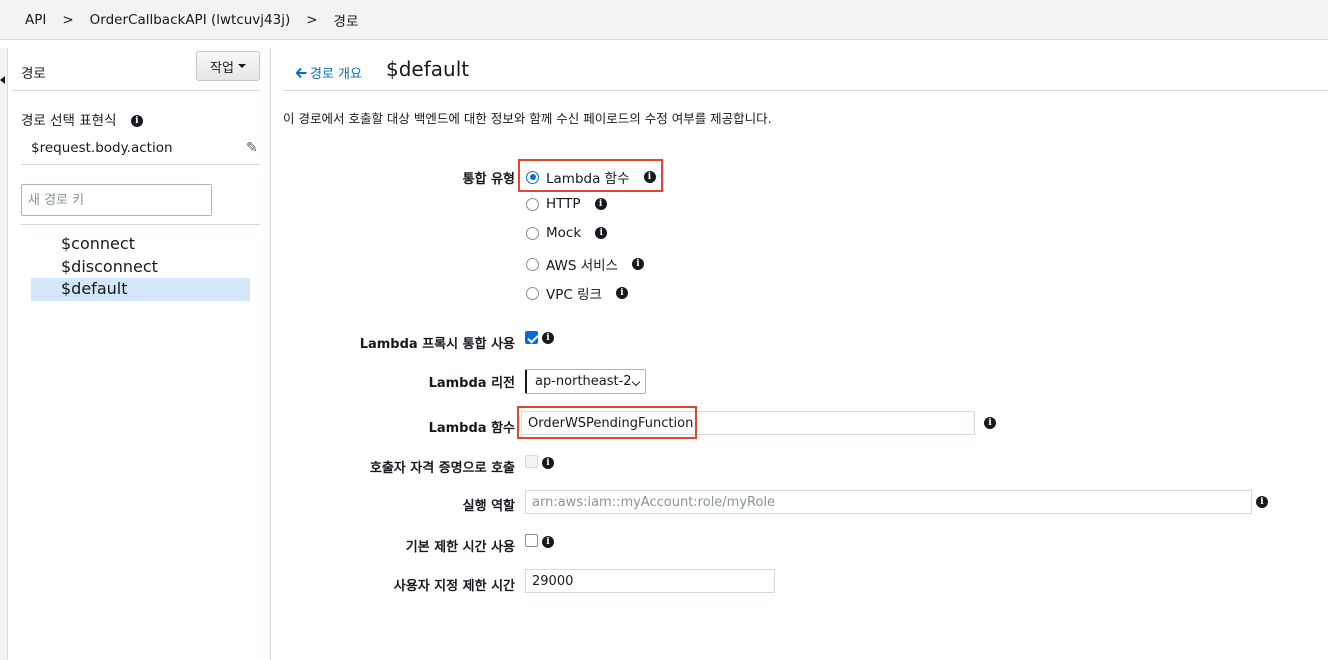  What do you see at coordinates (564, 233) in the screenshot?
I see `radio-label: Mock` at bounding box center [564, 233].